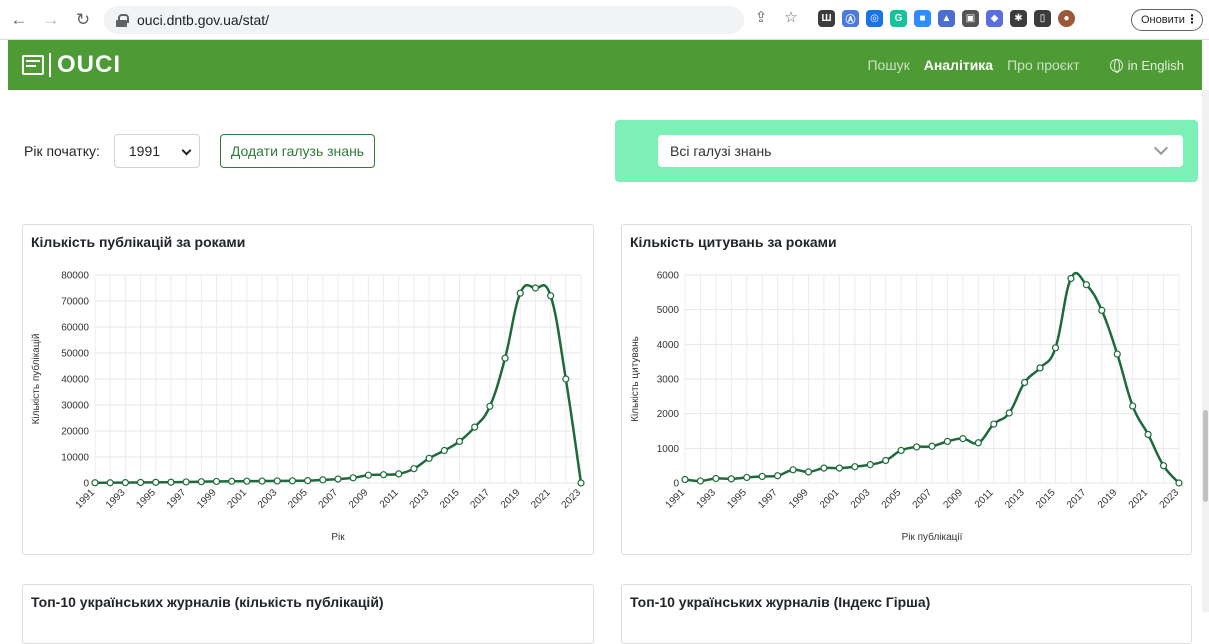 The height and width of the screenshot is (644, 1209). What do you see at coordinates (1018, 18) in the screenshot?
I see `puzzle-icon: ✱` at bounding box center [1018, 18].